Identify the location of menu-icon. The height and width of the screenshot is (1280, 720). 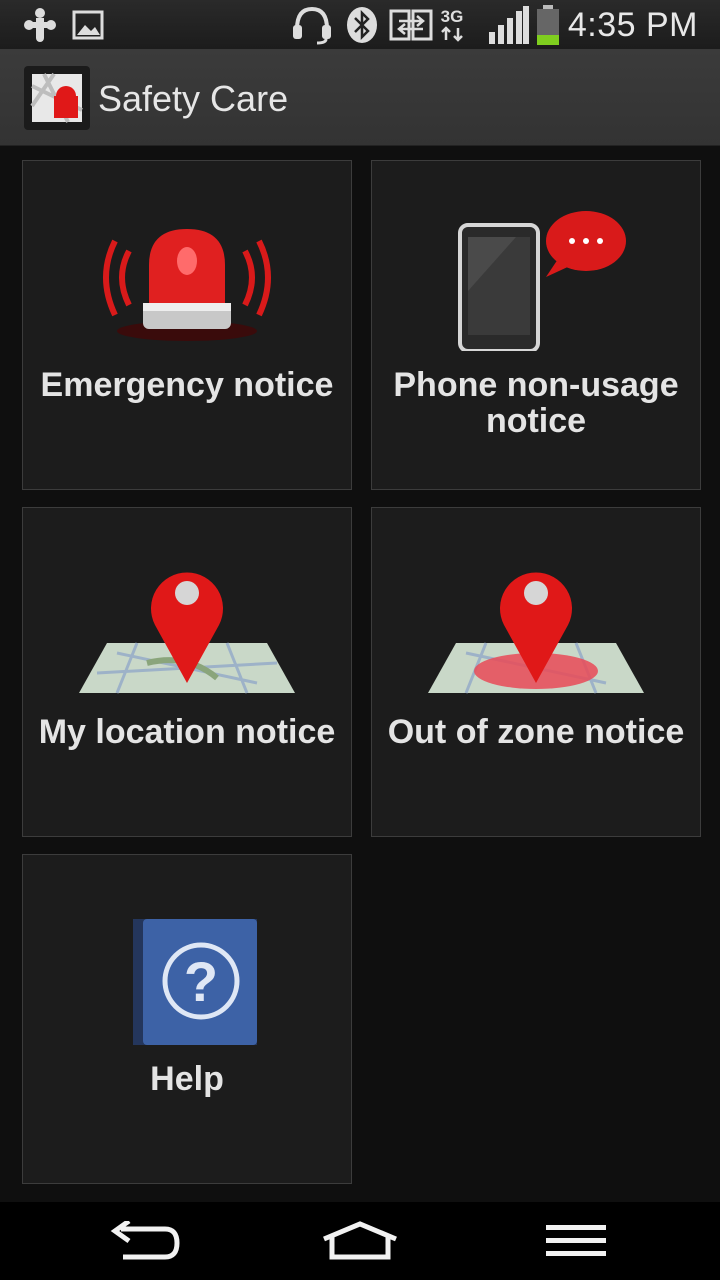
(576, 1240).